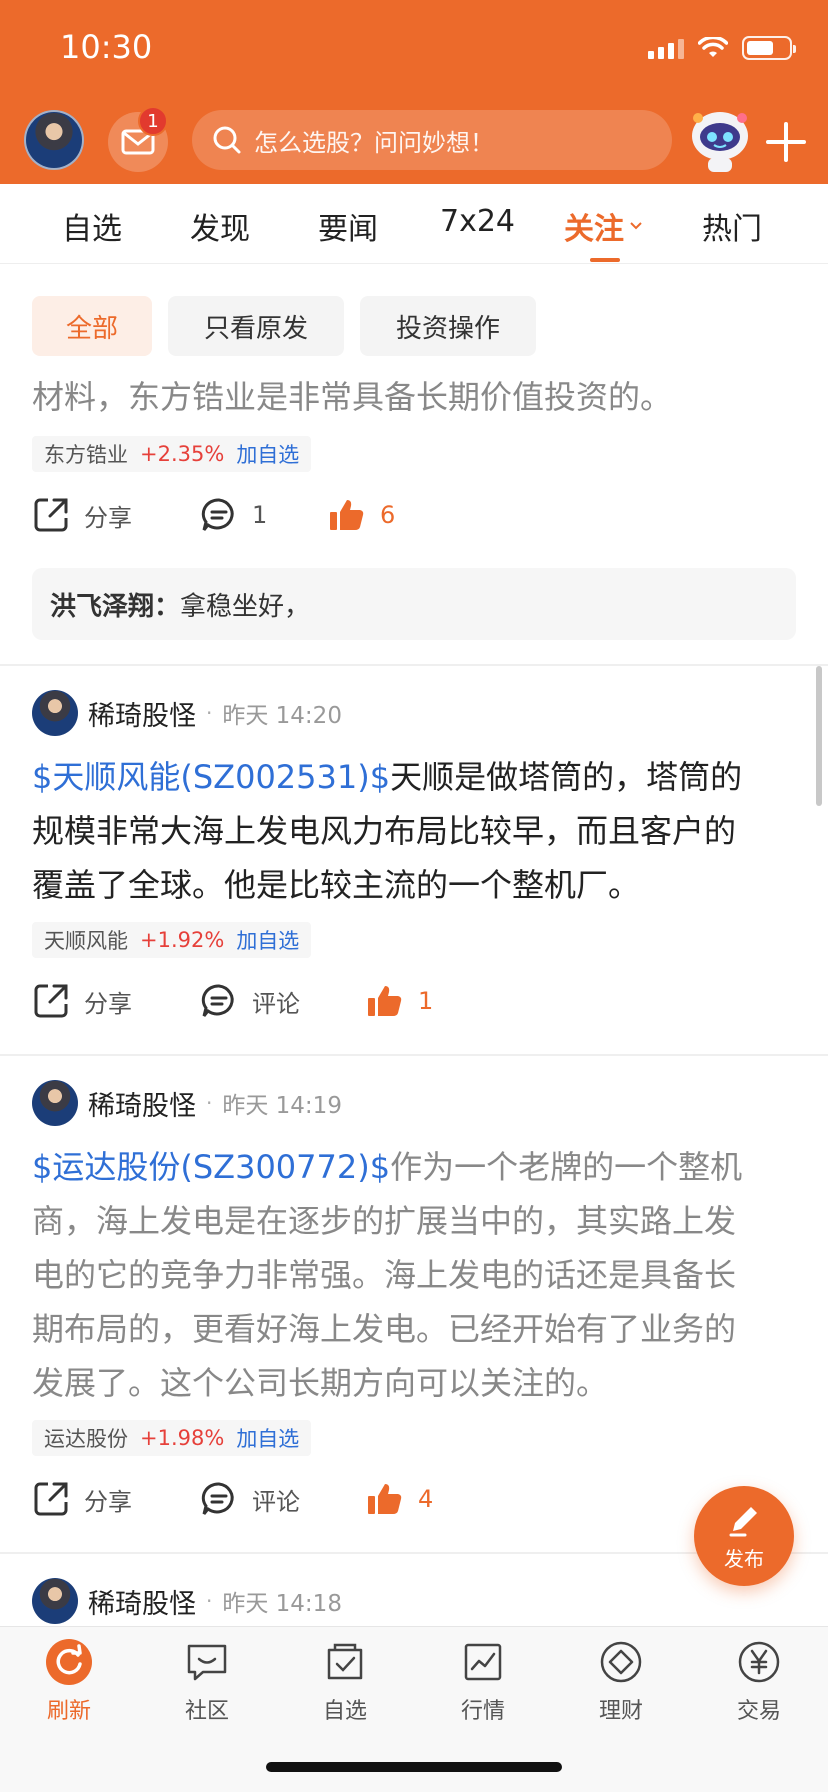 The width and height of the screenshot is (828, 1792). What do you see at coordinates (361, 515) in the screenshot?
I see `like-button: 6` at bounding box center [361, 515].